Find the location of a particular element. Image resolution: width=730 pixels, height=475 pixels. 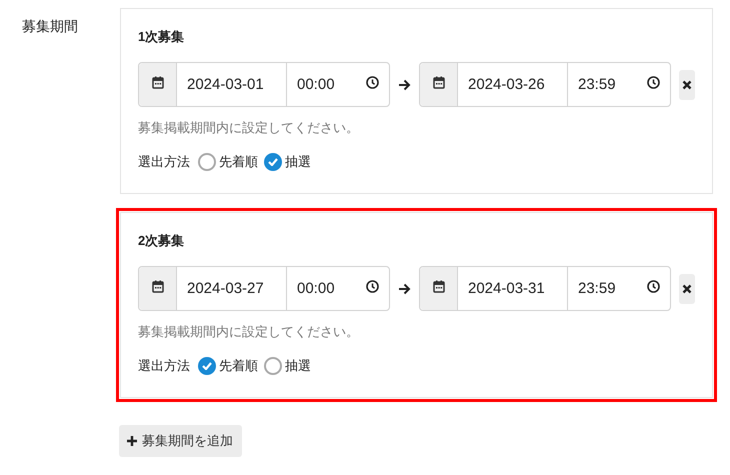

add-period-button: 募集期間を追加 is located at coordinates (180, 441).